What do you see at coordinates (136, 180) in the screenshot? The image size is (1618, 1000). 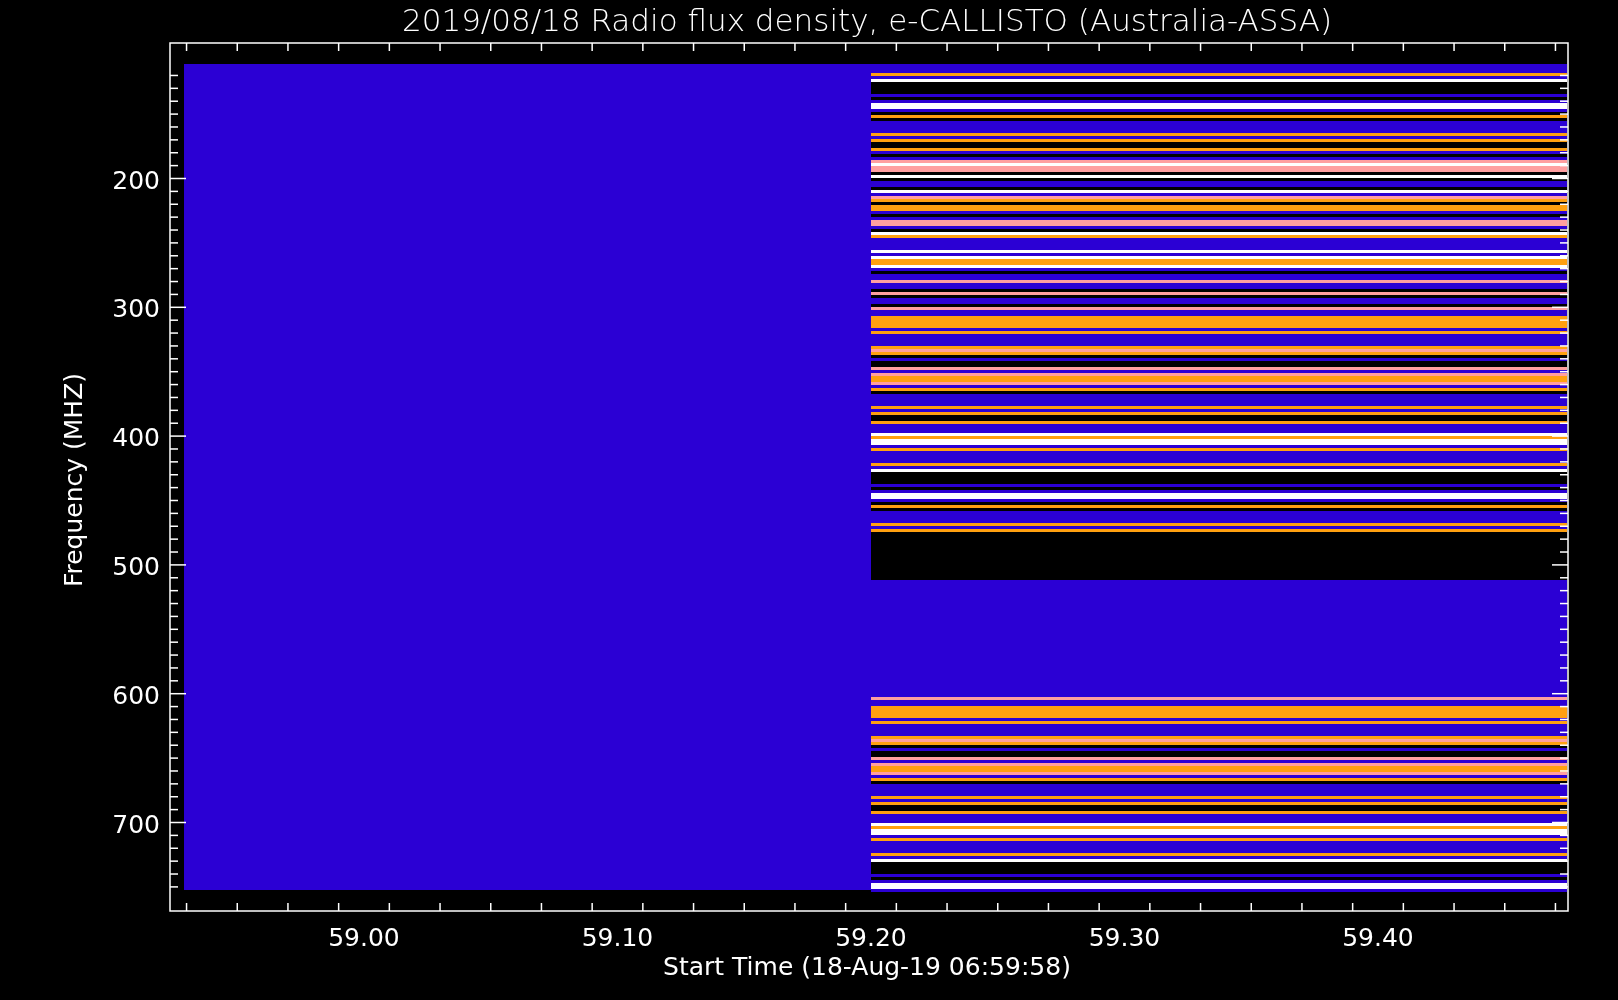 I see `y-tick-label: 200` at bounding box center [136, 180].